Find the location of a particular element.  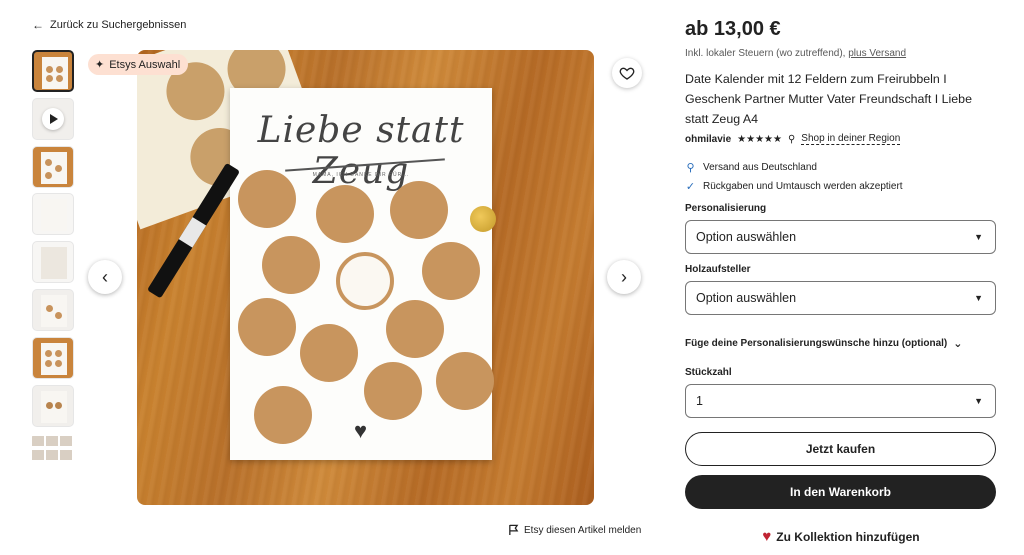

rating-stars: ★★★★★ is located at coordinates (759, 139).